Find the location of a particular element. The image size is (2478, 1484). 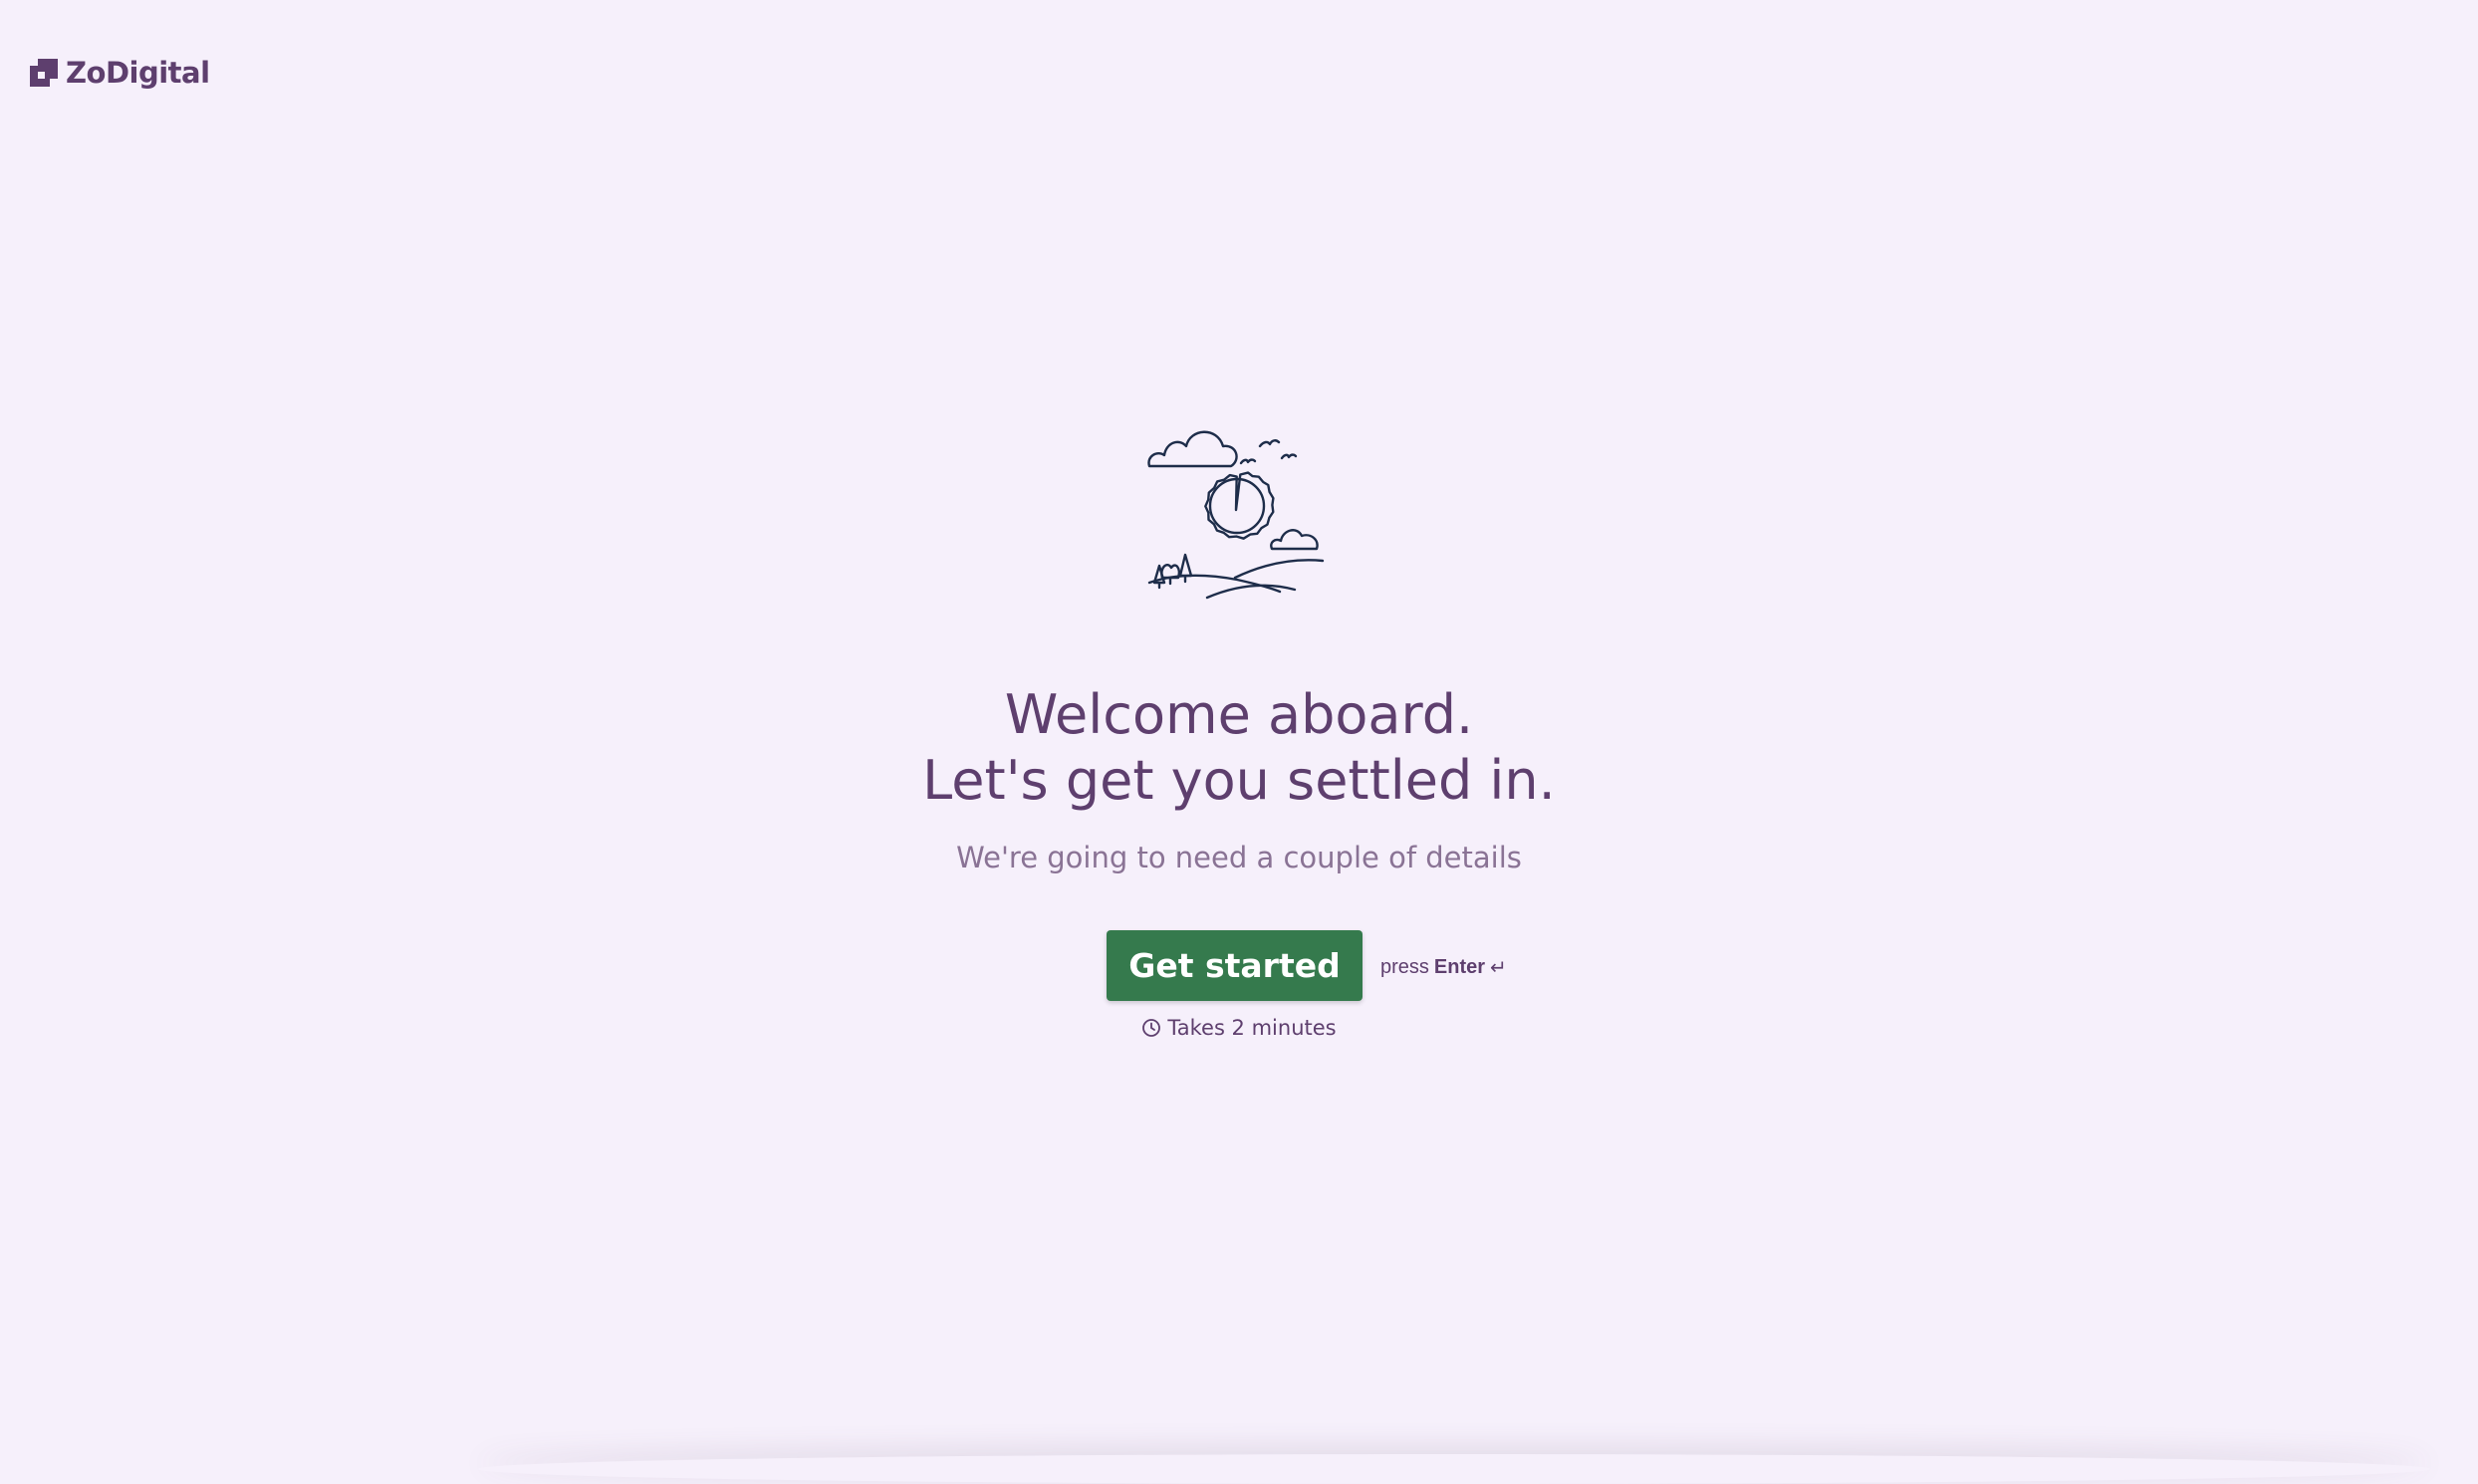

press-enter-hint: press Enter ↵ is located at coordinates (1444, 967).